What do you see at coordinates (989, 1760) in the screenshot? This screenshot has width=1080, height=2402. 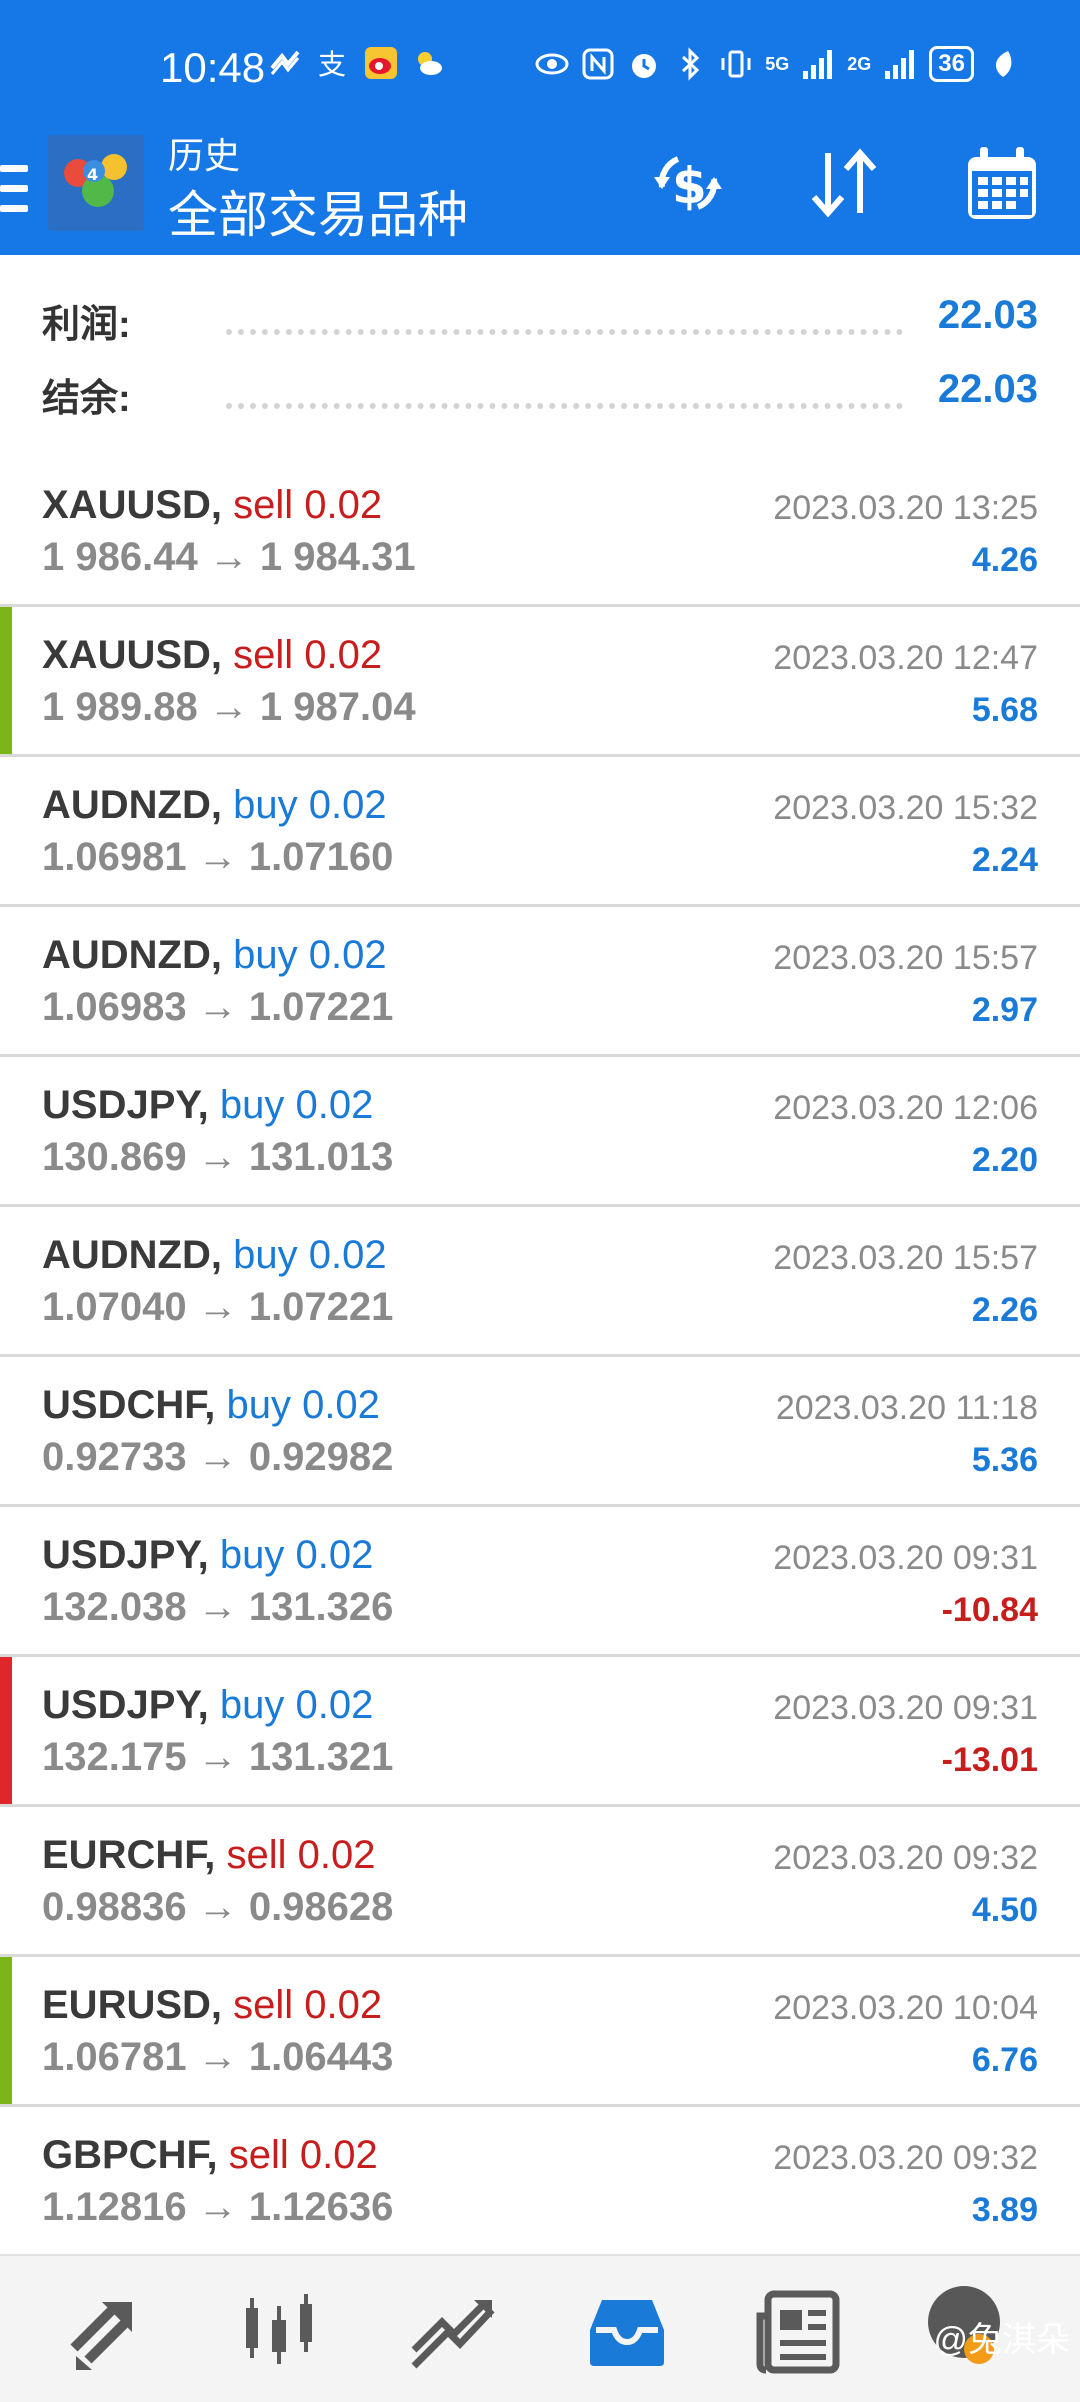 I see `trade-profit: -13.01` at bounding box center [989, 1760].